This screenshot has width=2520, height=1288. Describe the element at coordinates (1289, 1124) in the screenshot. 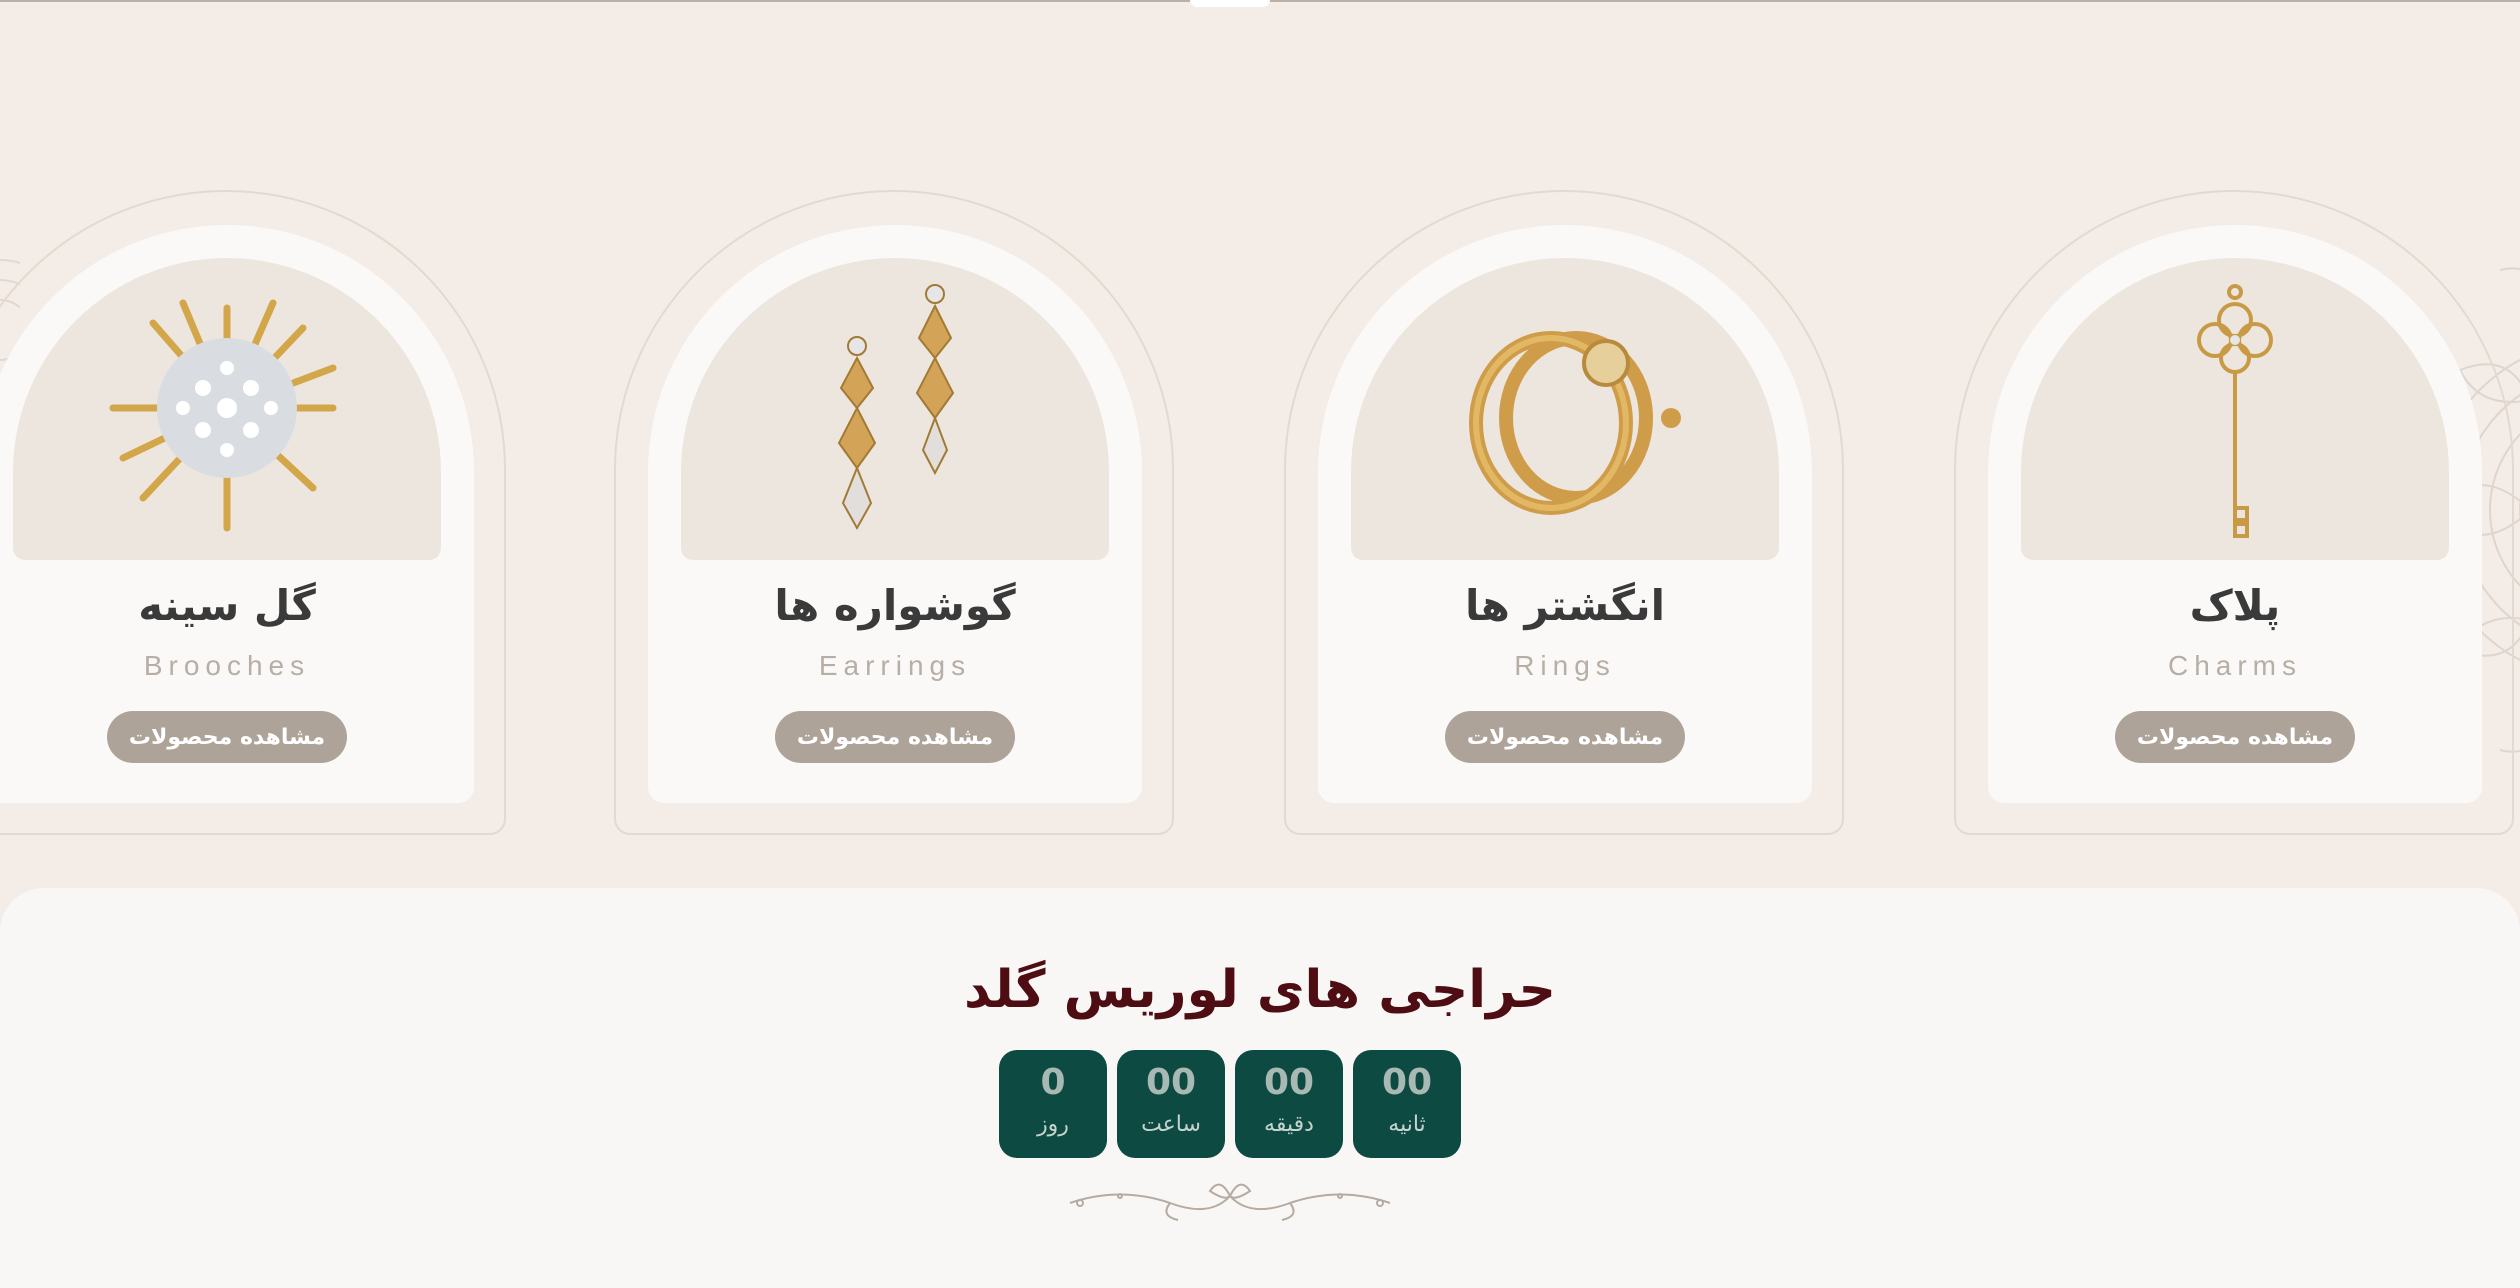

I see `countdown-label: دقیقه` at that location.